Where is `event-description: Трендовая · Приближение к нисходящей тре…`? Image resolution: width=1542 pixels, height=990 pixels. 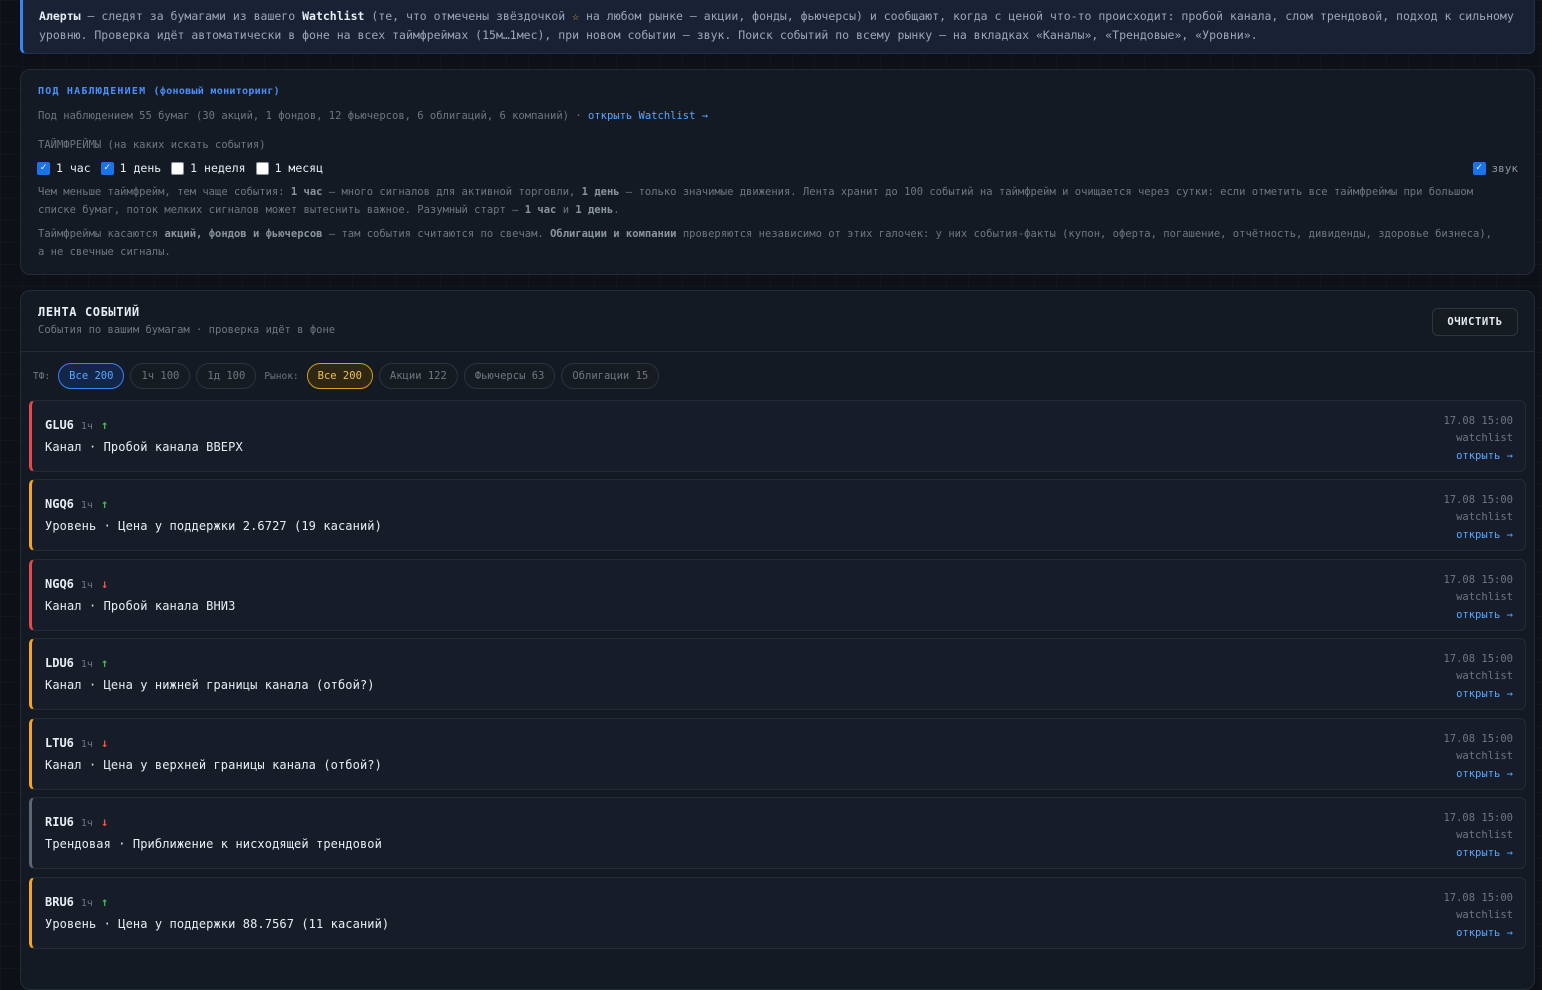 event-description: Трендовая · Приближение к нисходящей тре… is located at coordinates (213, 844).